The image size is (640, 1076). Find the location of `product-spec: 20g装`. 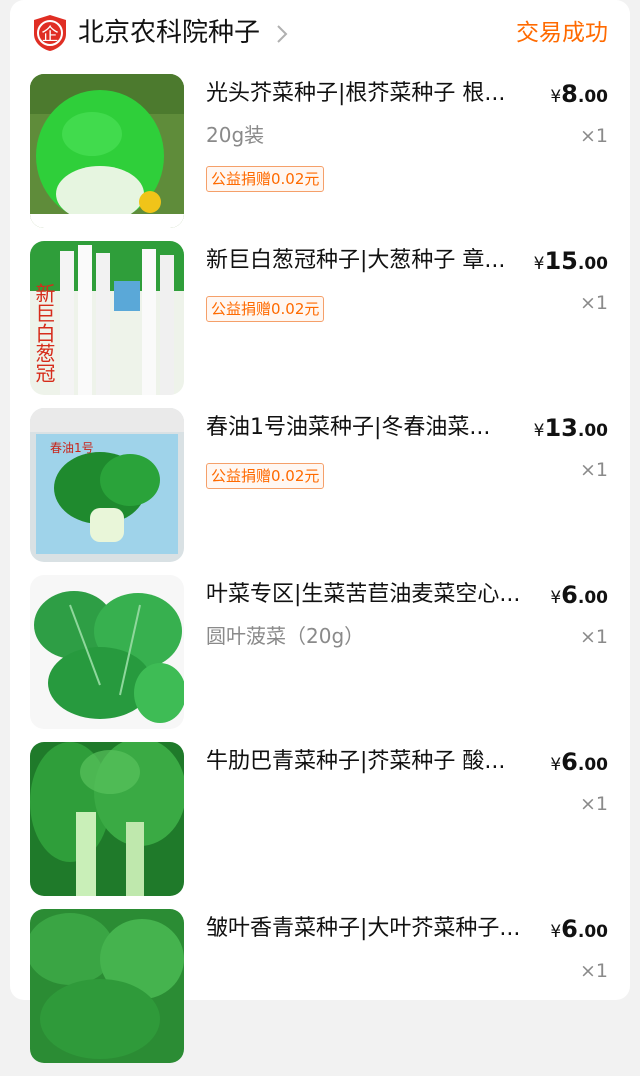

product-spec: 20g装 is located at coordinates (235, 135).